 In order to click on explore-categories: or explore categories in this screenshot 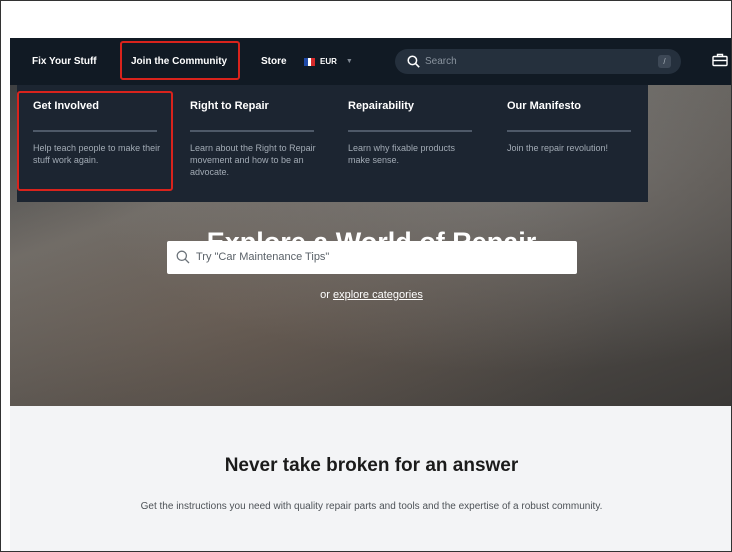, I will do `click(370, 295)`.